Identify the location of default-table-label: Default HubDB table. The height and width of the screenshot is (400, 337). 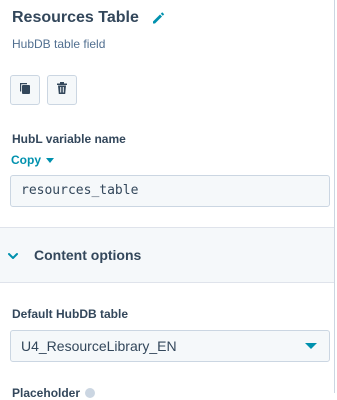
(70, 314).